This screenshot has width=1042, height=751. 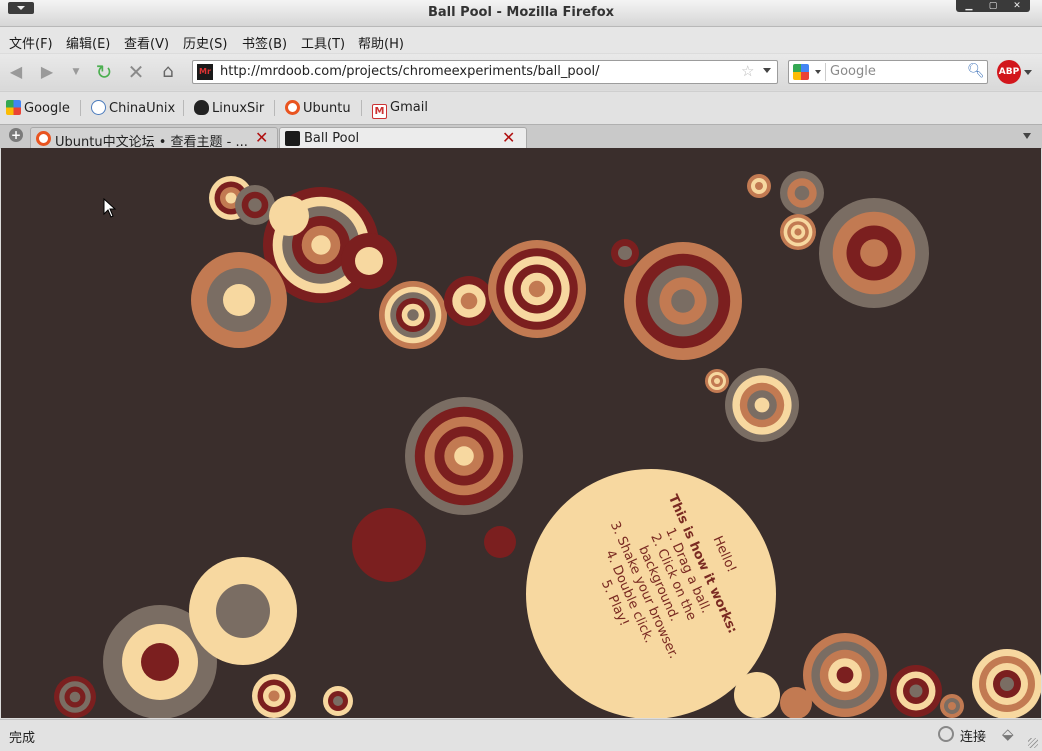 I want to click on tab-ball-pool: Ball Pool ✕, so click(x=403, y=138).